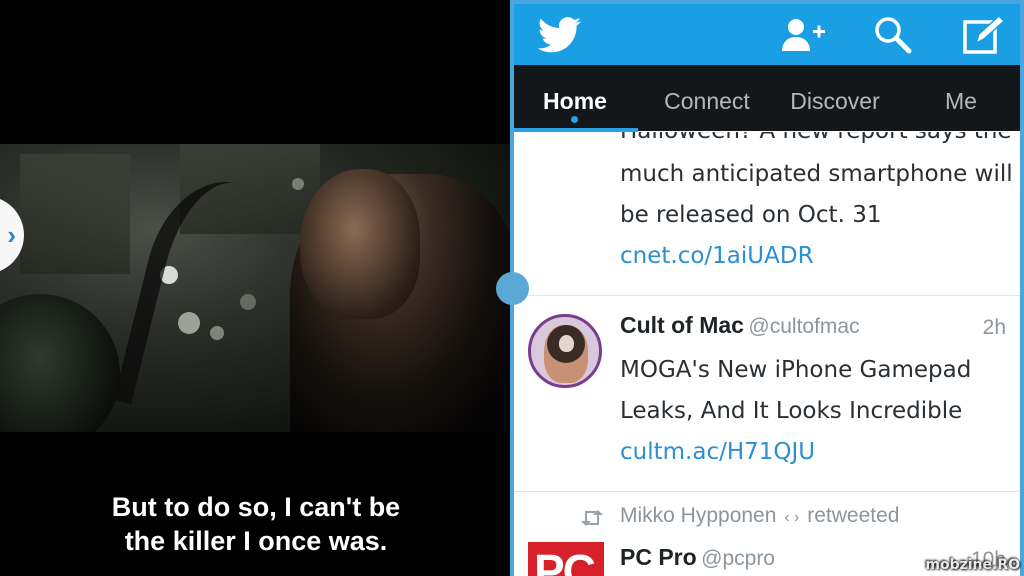 This screenshot has width=1024, height=576. I want to click on add-user-icon, so click(803, 35).